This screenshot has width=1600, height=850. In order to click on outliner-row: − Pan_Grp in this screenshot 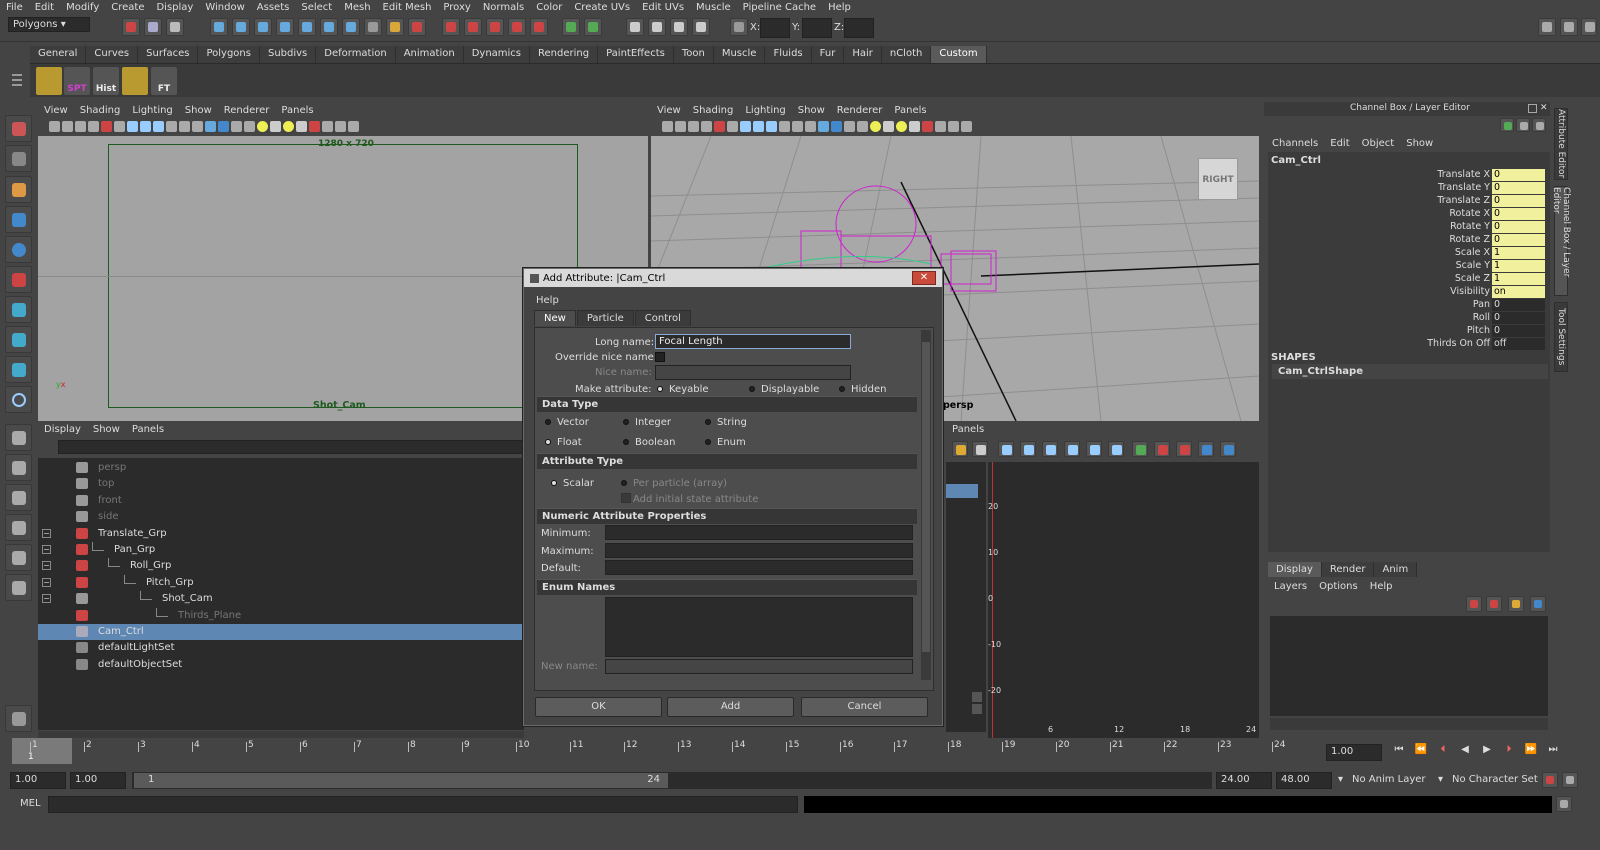, I will do `click(281, 550)`.